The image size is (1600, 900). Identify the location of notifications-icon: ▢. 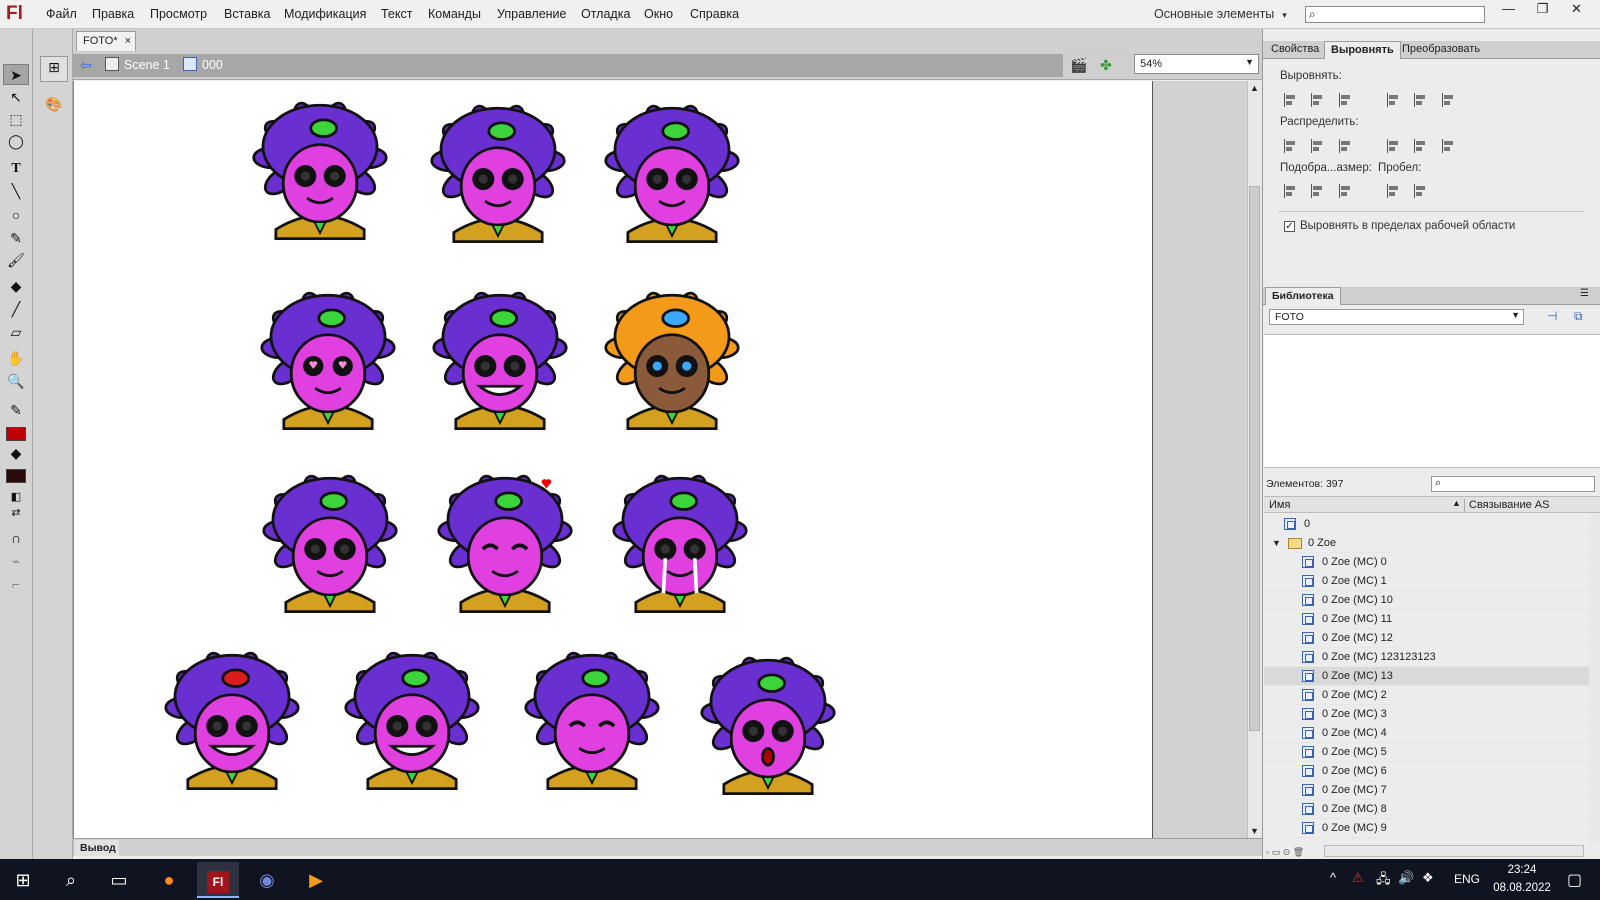
(1574, 880).